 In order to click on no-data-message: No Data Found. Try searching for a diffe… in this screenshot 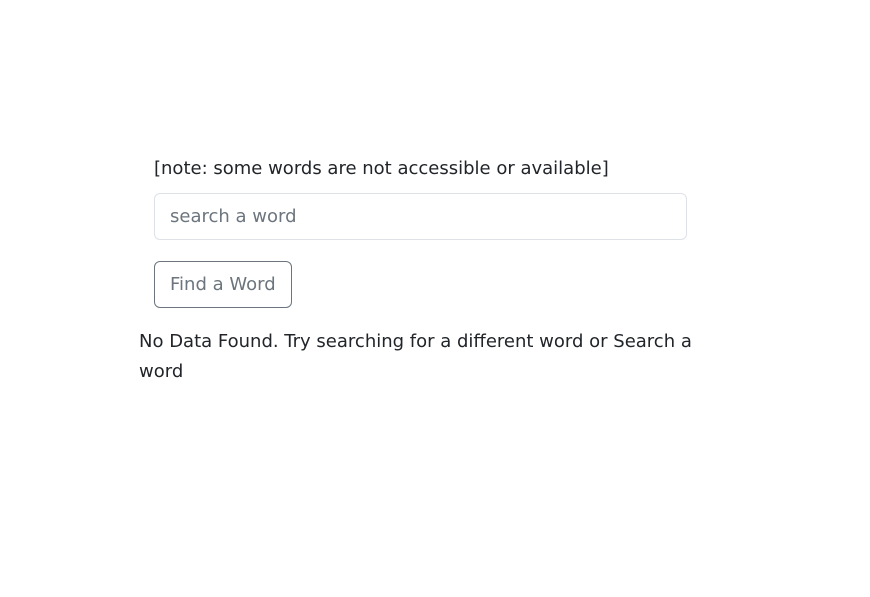, I will do `click(415, 356)`.